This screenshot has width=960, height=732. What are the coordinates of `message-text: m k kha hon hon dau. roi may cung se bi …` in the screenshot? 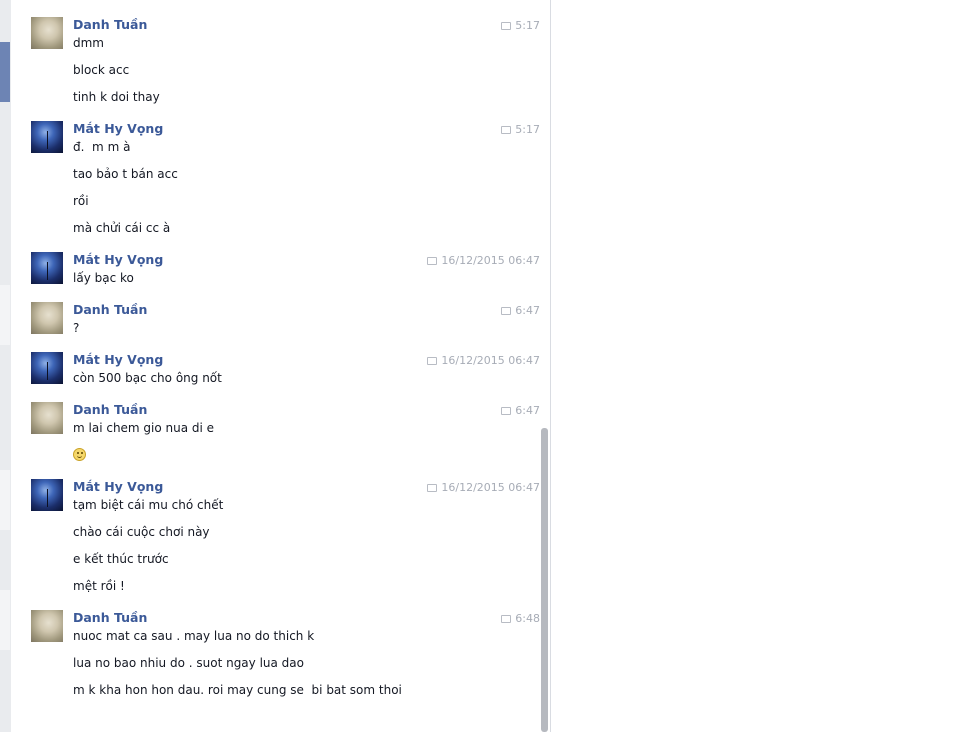 It's located at (237, 690).